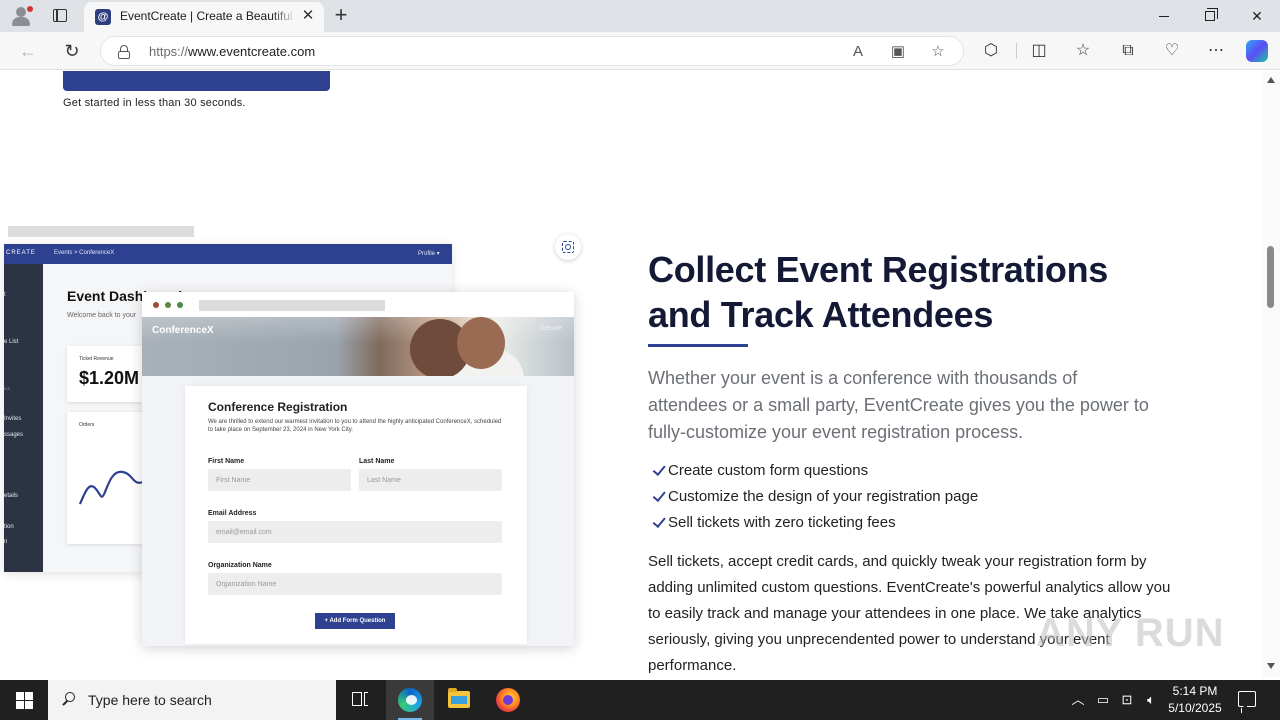 The height and width of the screenshot is (720, 1280). Describe the element at coordinates (1210, 16) in the screenshot. I see `restore-button` at that location.